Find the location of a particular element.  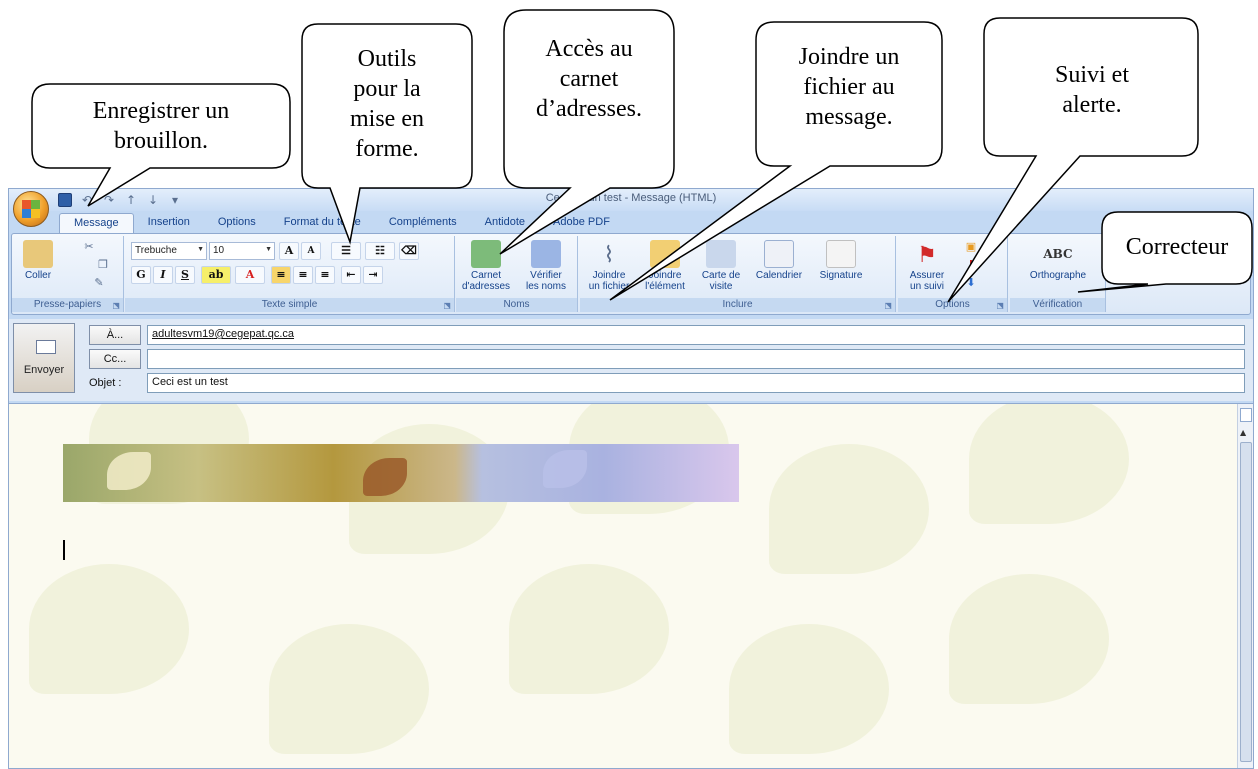

calendar-button: Calendrier is located at coordinates (779, 260).